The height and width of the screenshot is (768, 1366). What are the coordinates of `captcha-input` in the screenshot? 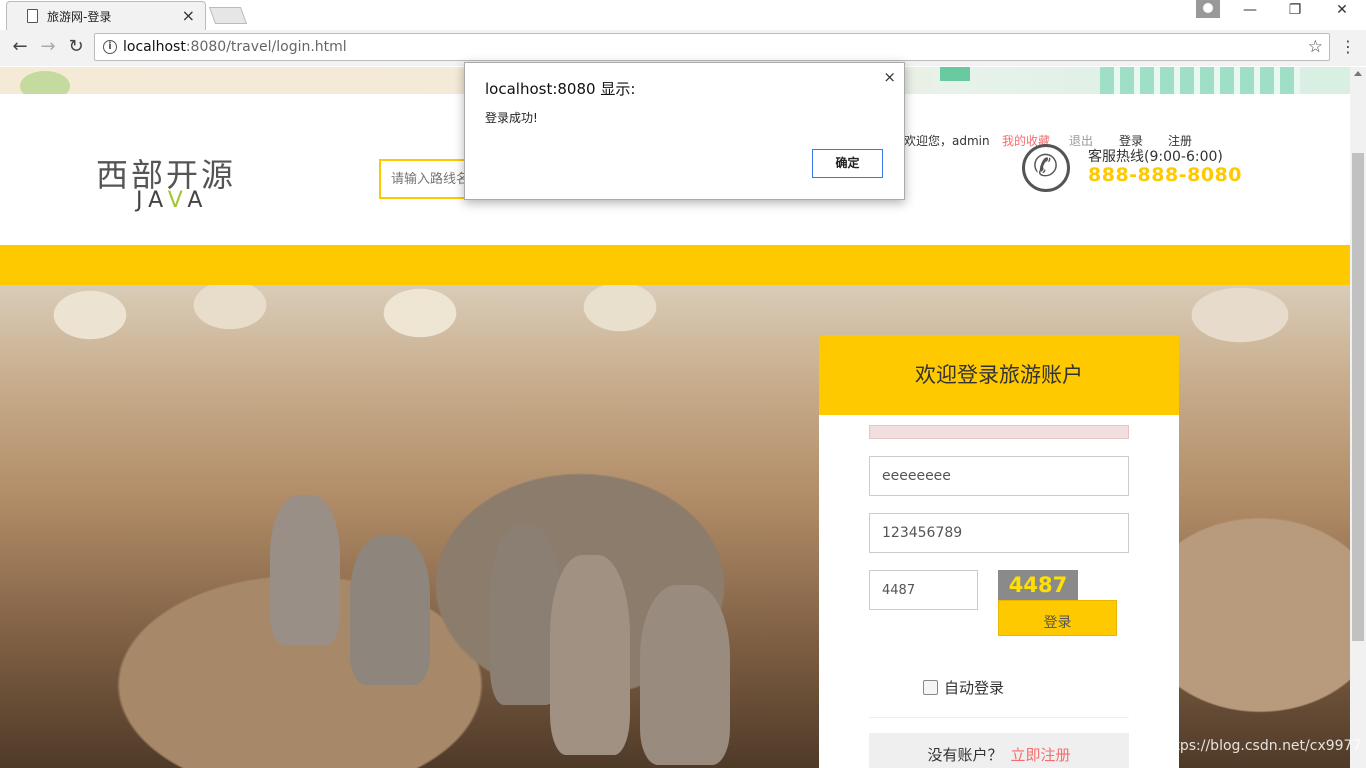 It's located at (923, 590).